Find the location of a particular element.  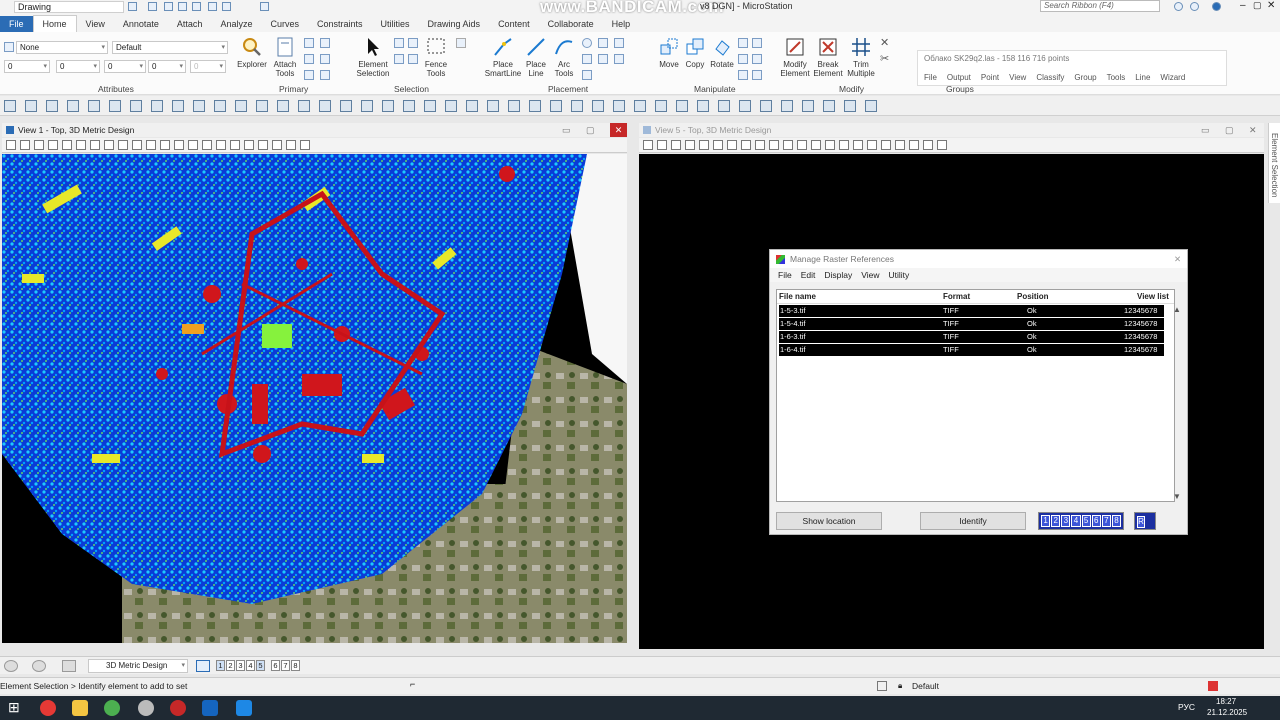

tab-attach: Attach is located at coordinates (190, 24).